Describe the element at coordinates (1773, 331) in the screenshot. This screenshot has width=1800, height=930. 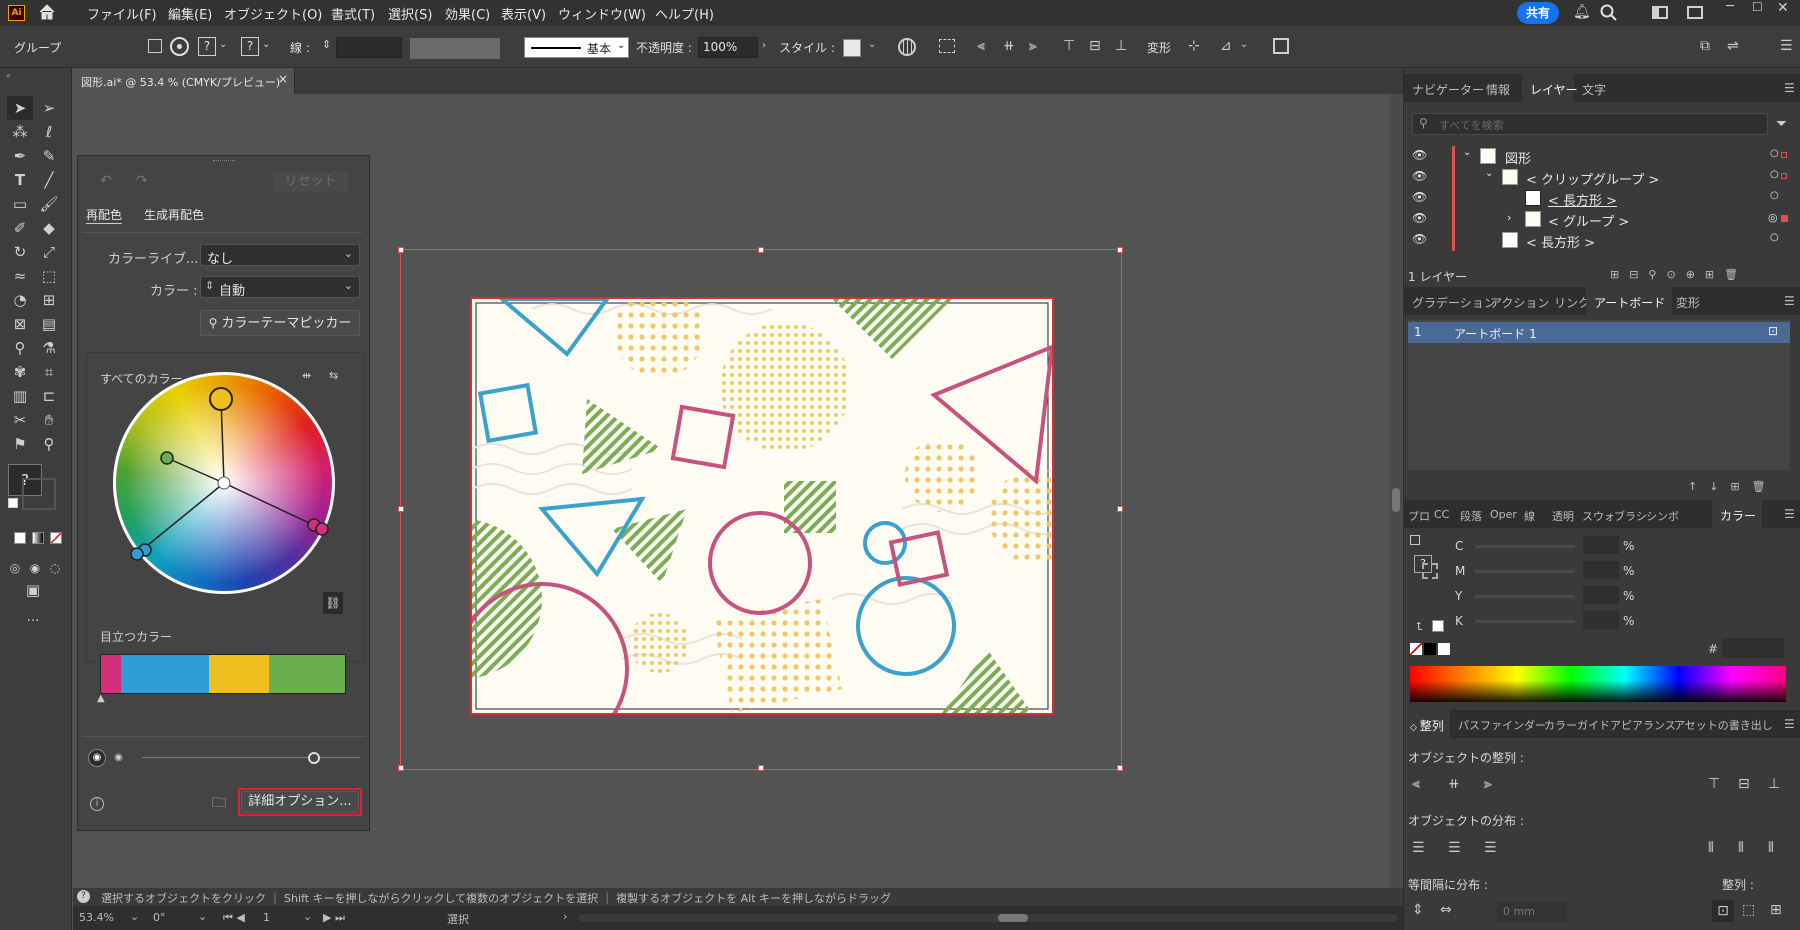
I see `artboard-options-icon: ⊡` at that location.